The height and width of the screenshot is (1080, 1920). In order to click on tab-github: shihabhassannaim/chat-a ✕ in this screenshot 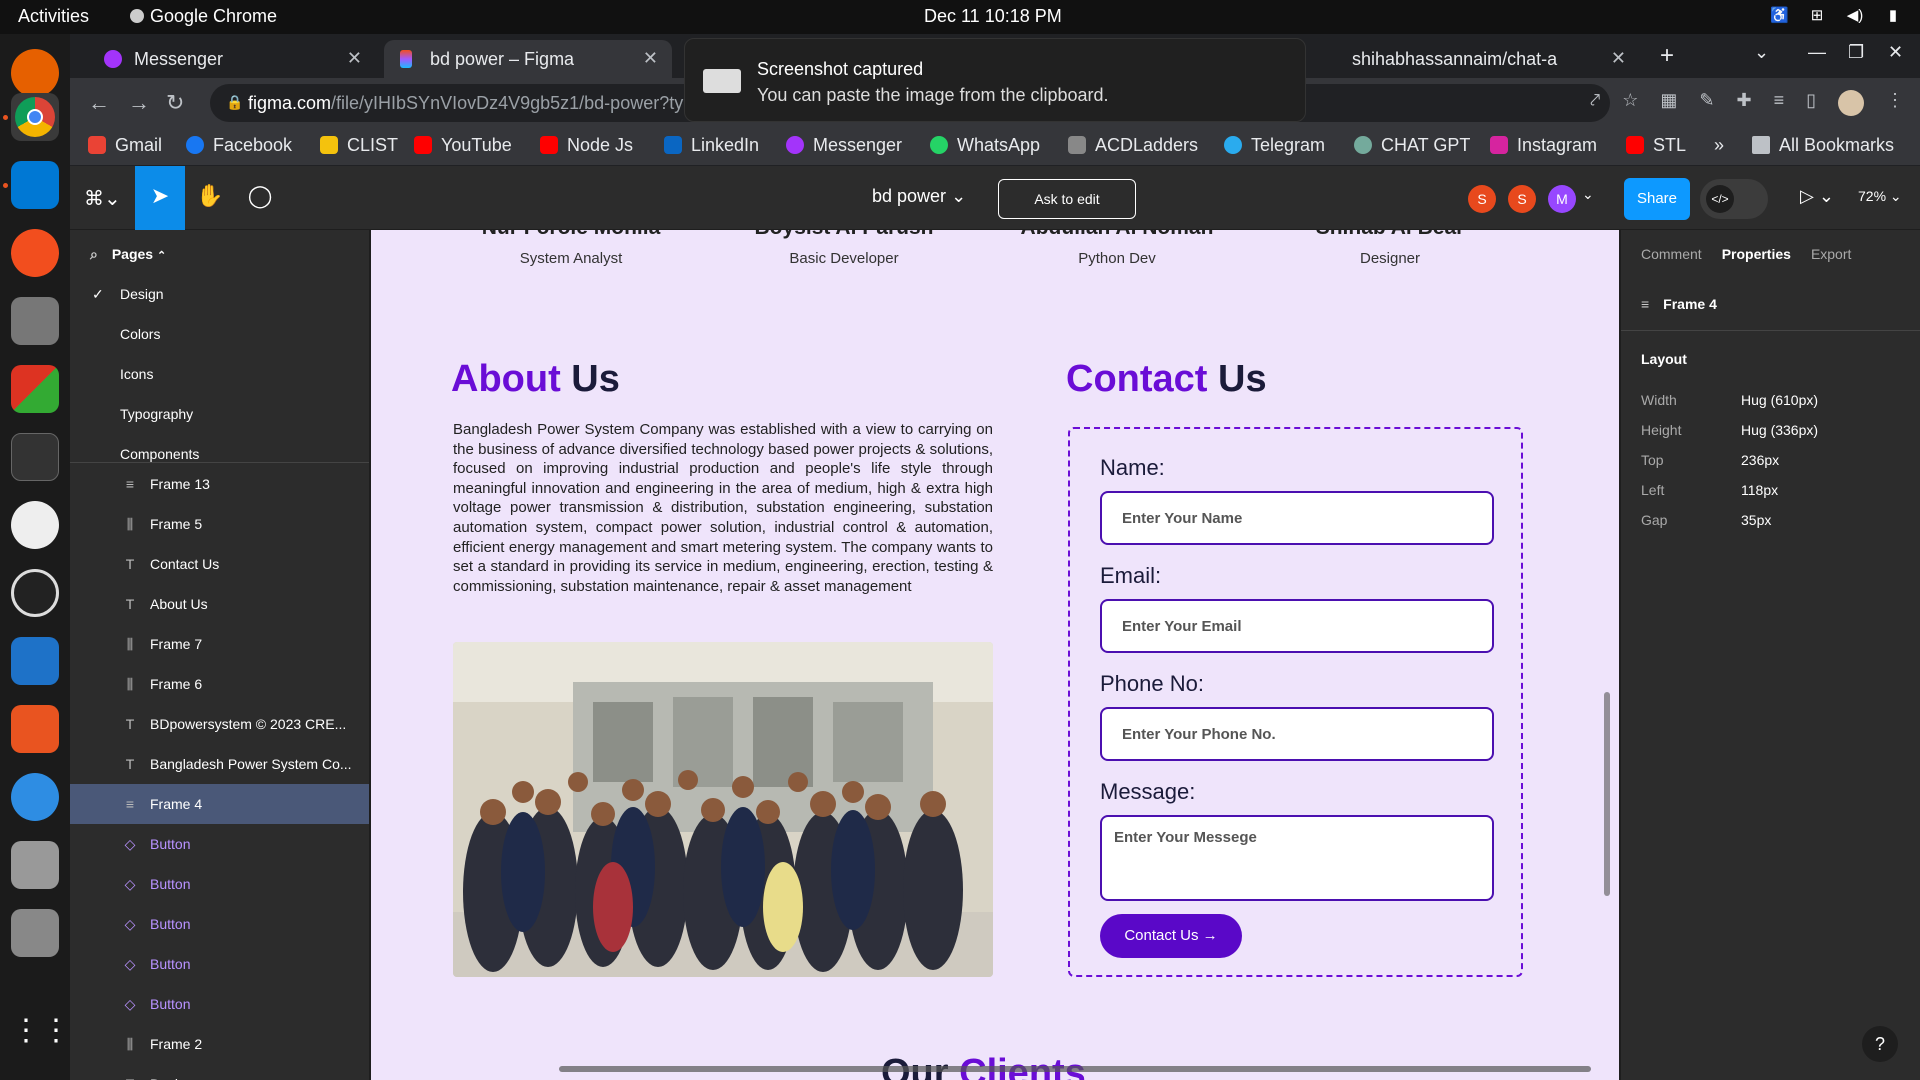, I will do `click(1471, 59)`.